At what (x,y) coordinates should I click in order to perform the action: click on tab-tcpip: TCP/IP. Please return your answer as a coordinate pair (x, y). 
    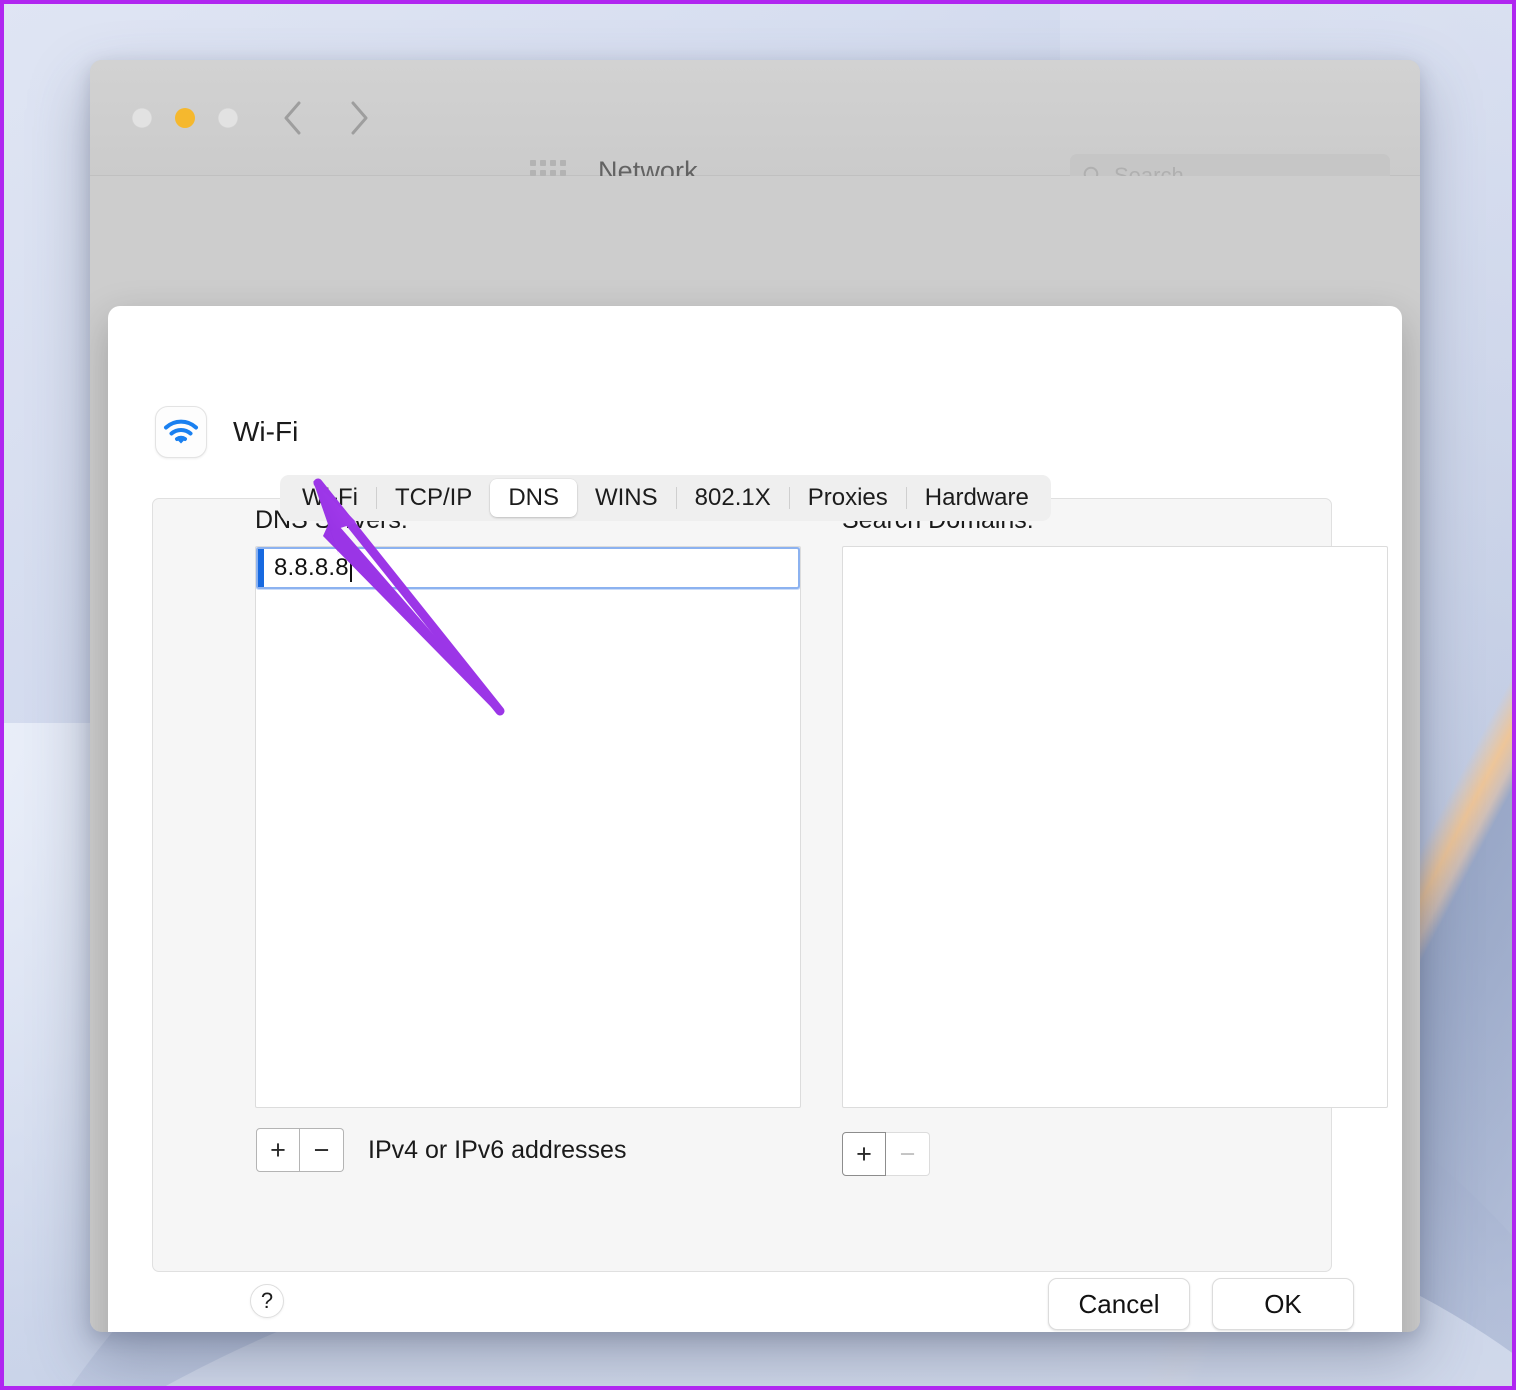
    Looking at the image, I should click on (433, 498).